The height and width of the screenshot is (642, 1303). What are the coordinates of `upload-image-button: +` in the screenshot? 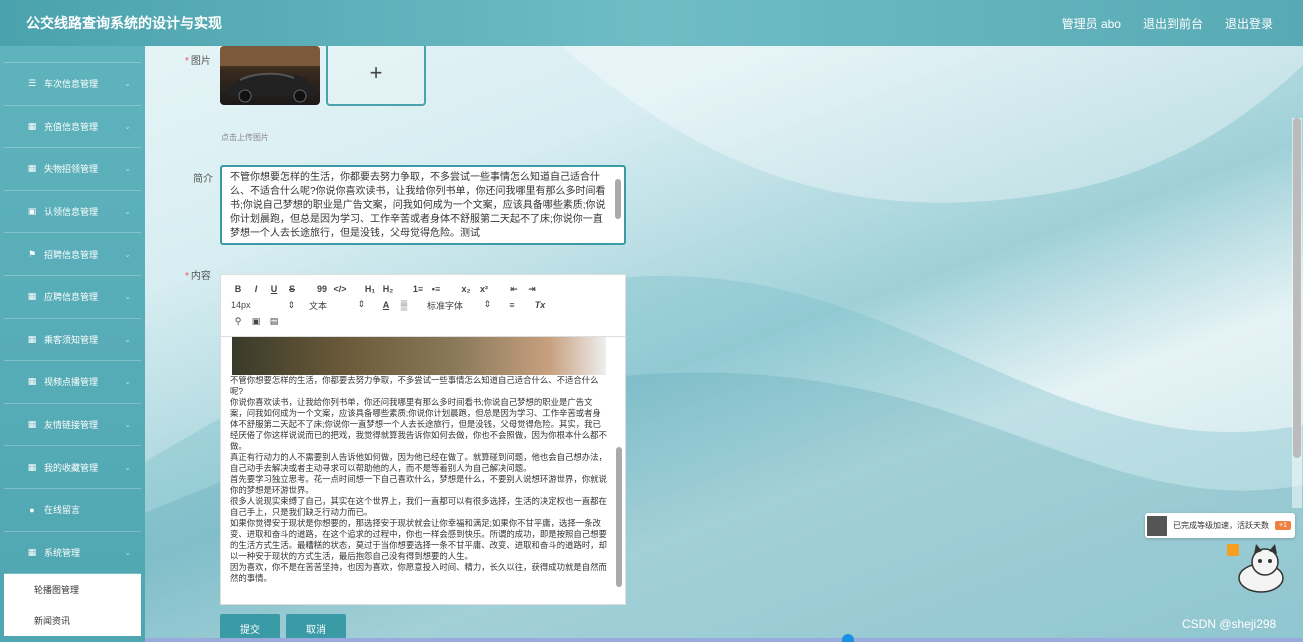 It's located at (376, 74).